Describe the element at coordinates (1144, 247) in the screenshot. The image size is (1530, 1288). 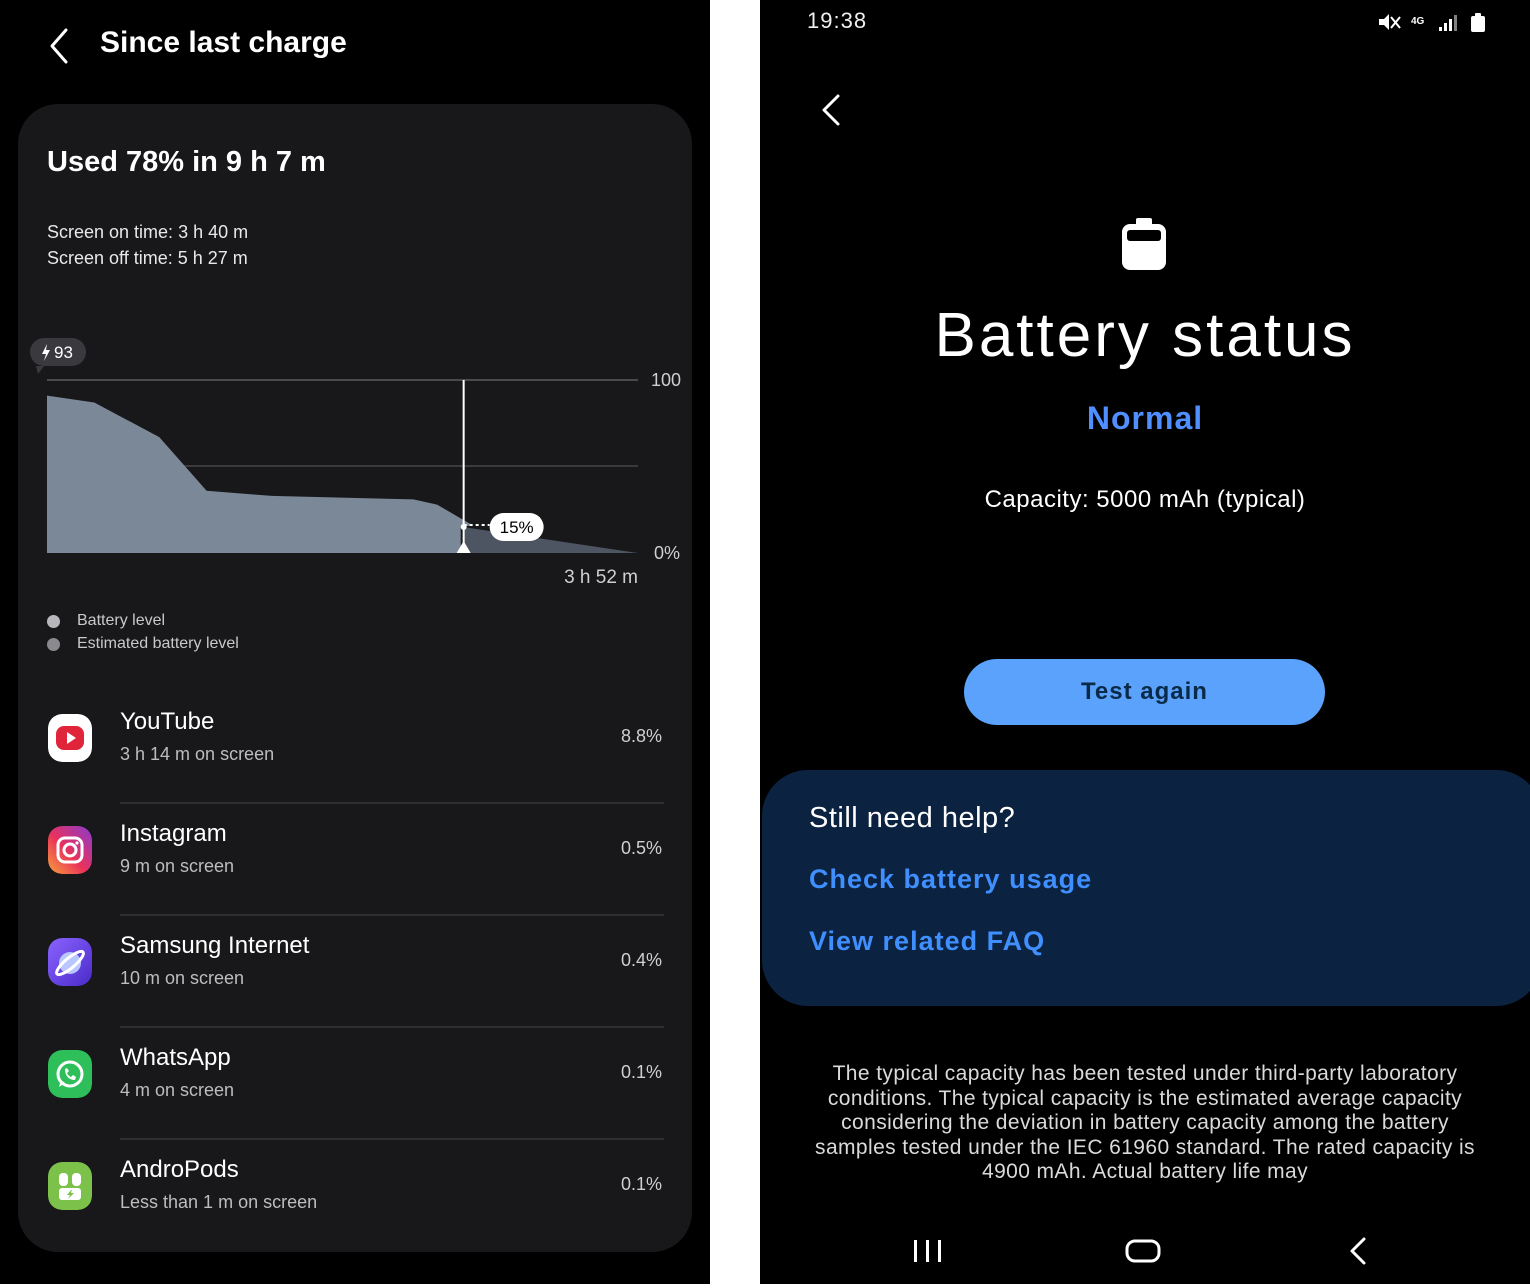
I see `battery-status-icon` at that location.